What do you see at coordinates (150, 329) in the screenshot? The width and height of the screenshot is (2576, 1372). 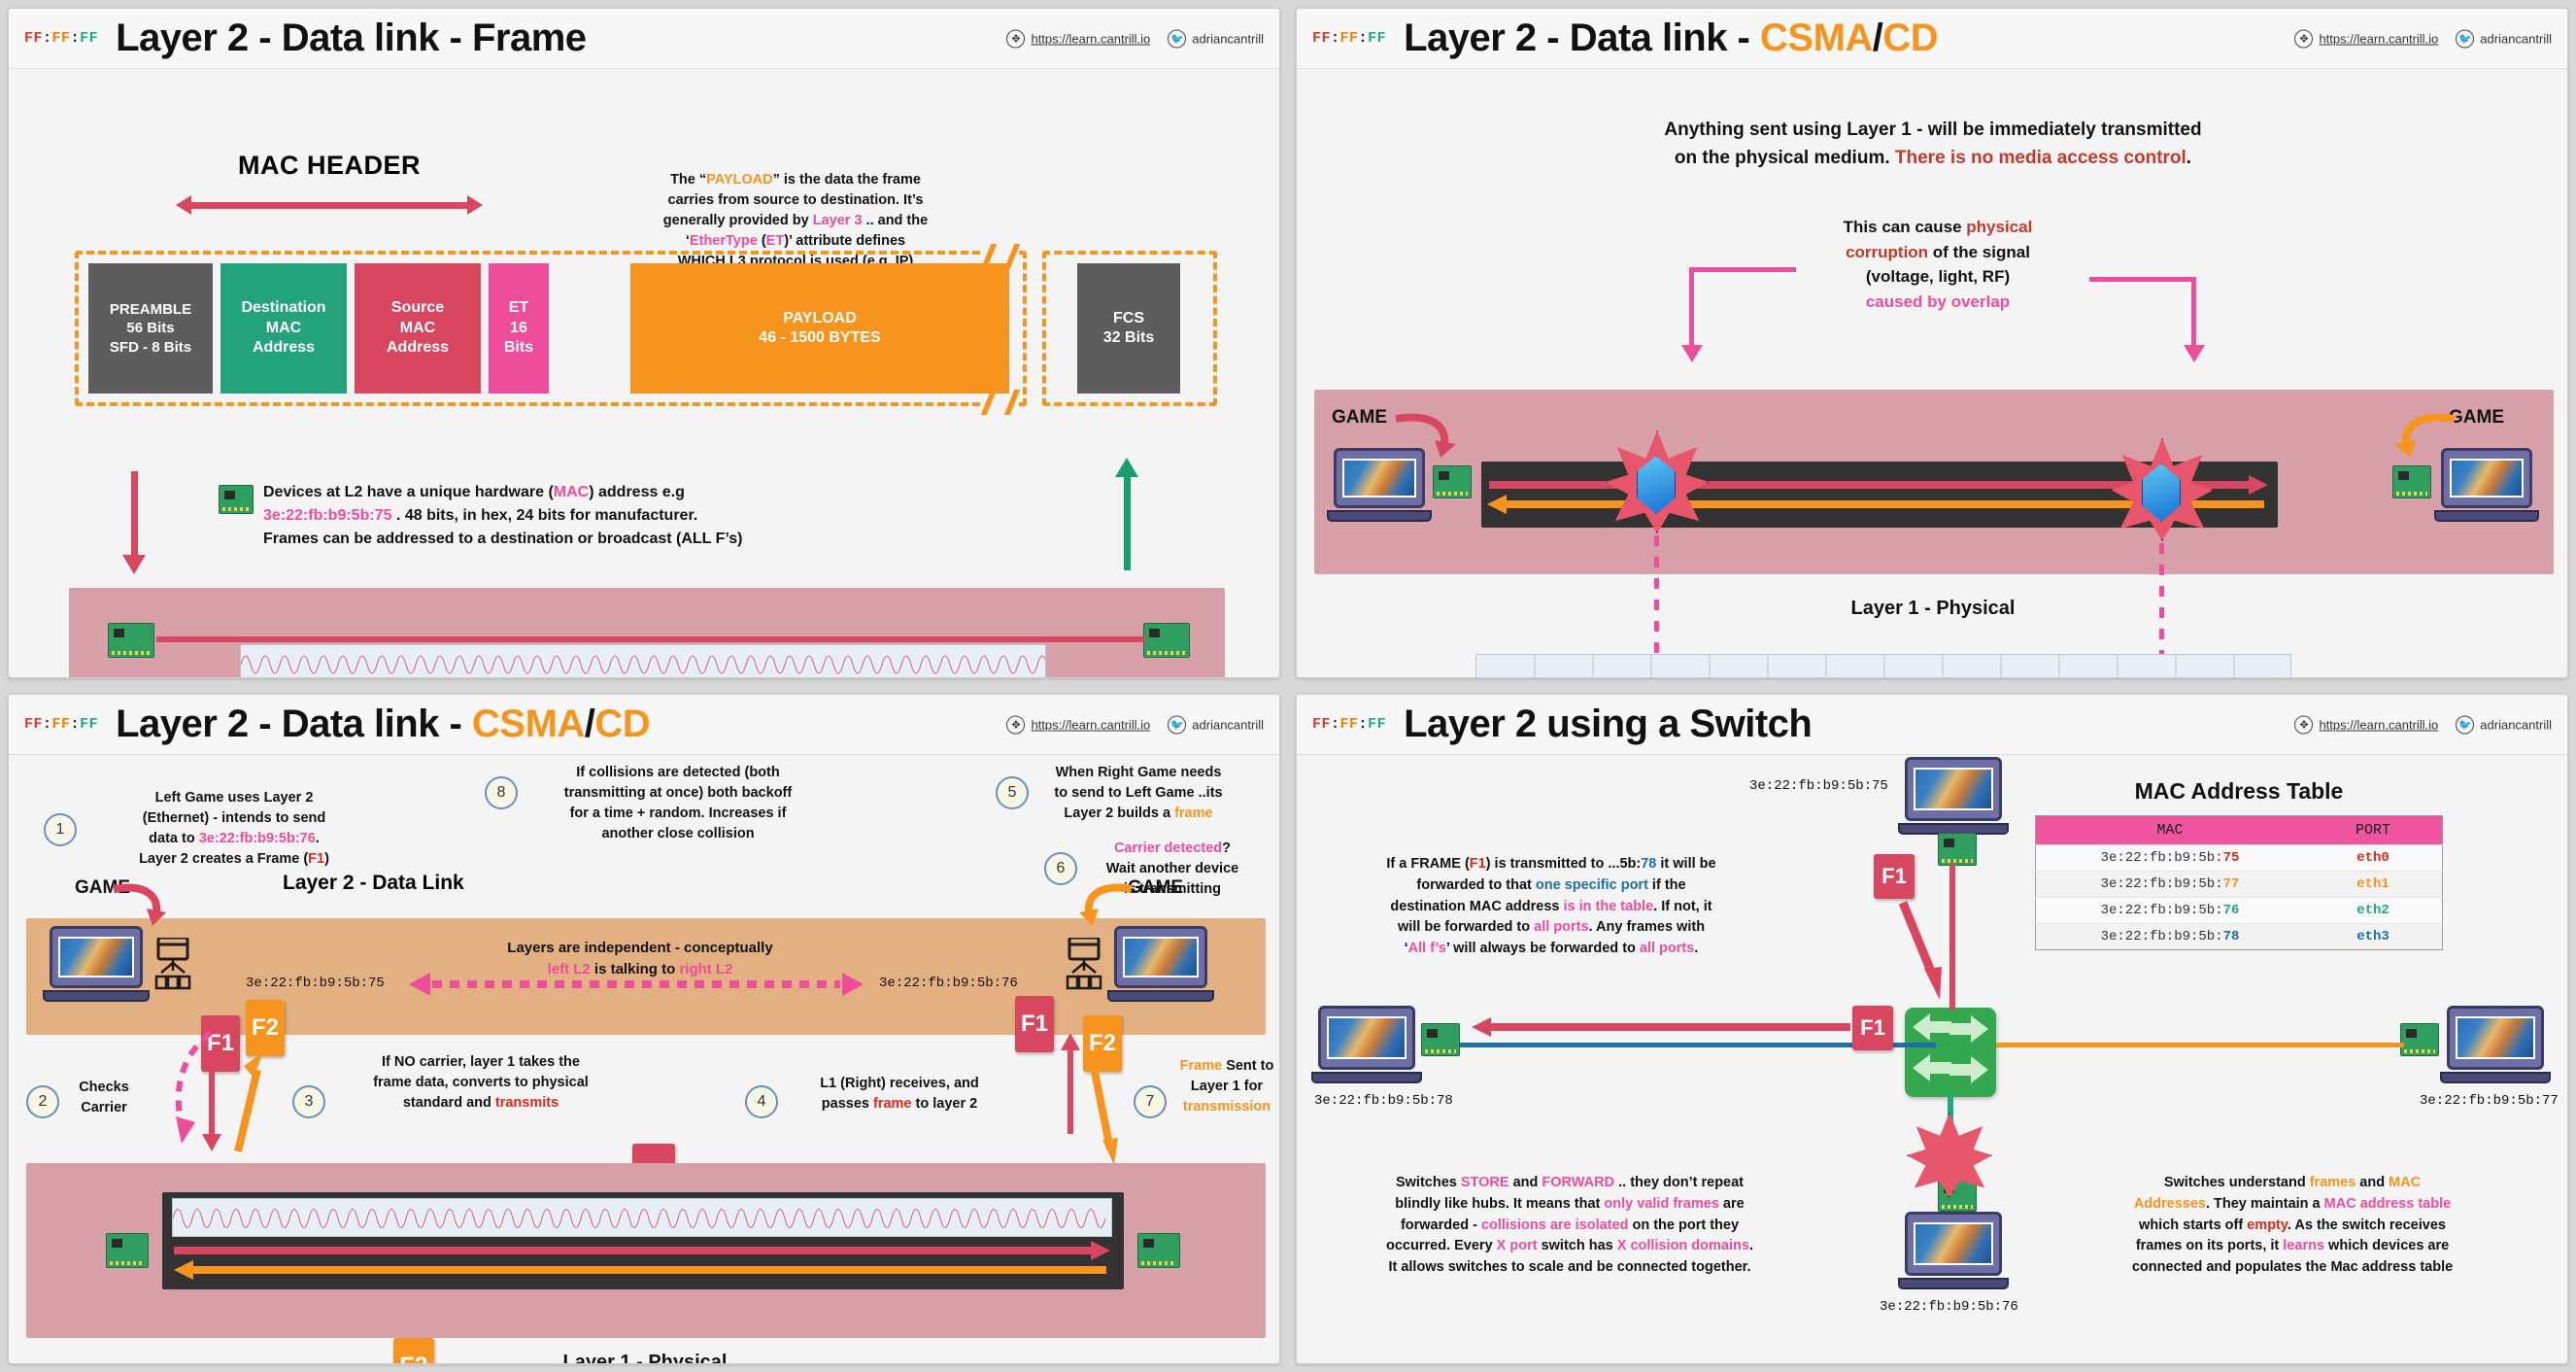 I see `field-line2: 56 Bits` at bounding box center [150, 329].